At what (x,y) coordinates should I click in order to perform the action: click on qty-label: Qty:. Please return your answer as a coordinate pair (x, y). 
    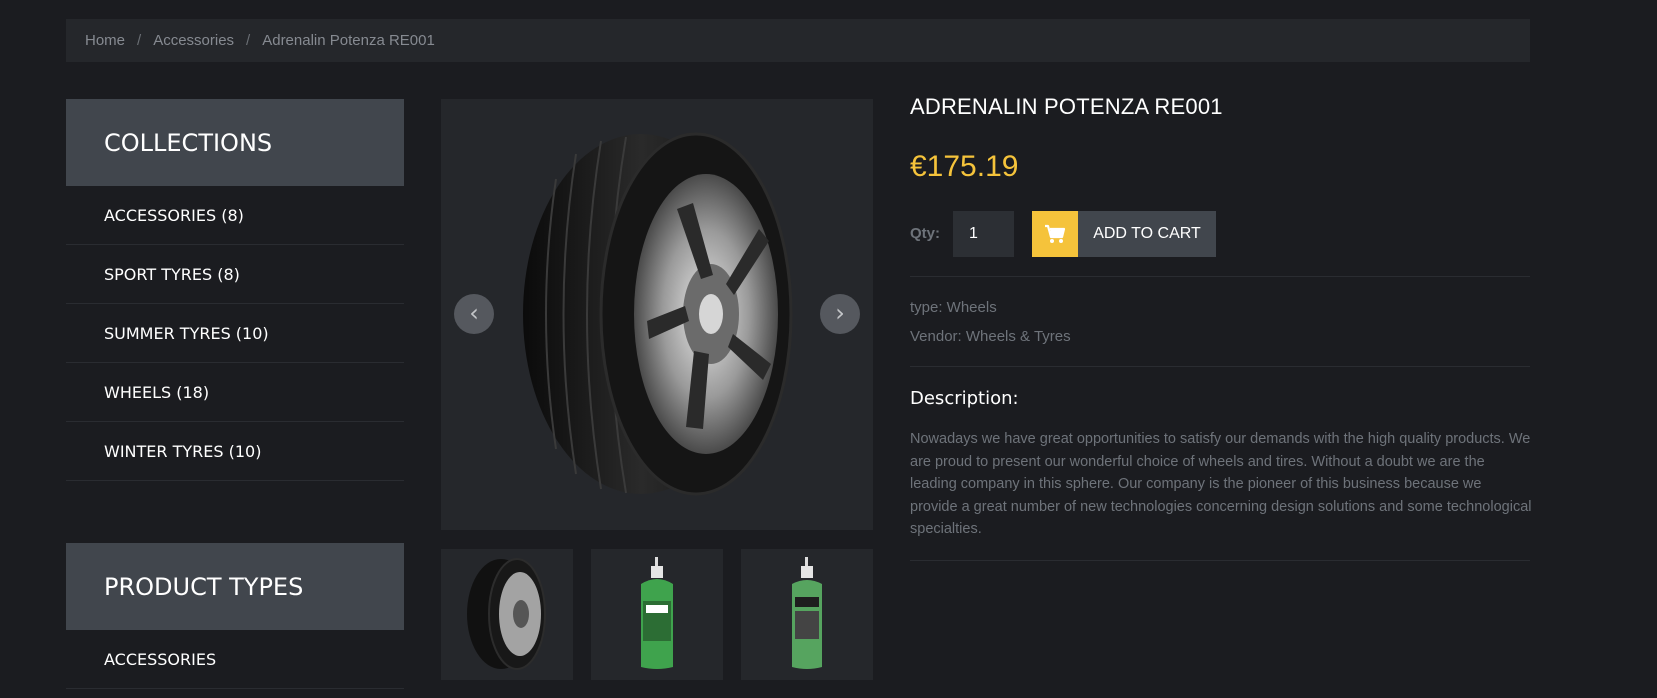
    Looking at the image, I should click on (925, 233).